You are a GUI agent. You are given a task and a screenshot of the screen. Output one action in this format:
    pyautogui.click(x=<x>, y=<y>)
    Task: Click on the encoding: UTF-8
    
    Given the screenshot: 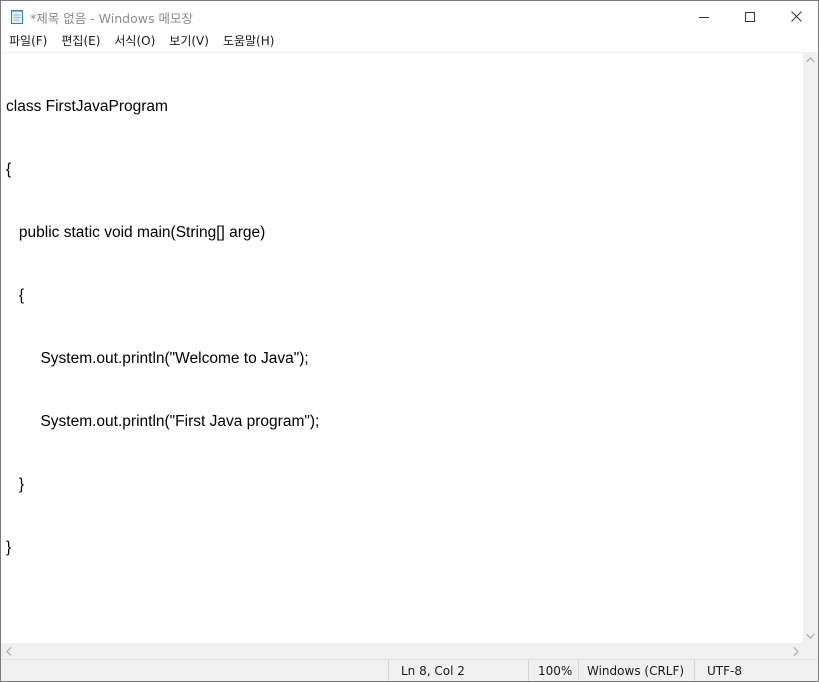 What is the action you would take?
    pyautogui.click(x=756, y=670)
    